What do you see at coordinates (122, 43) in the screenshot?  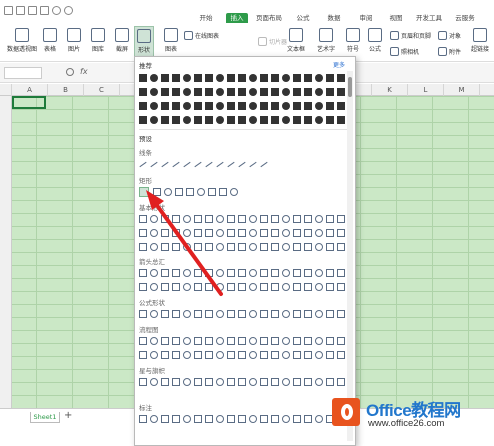 I see `screenshot-button: 截屏` at bounding box center [122, 43].